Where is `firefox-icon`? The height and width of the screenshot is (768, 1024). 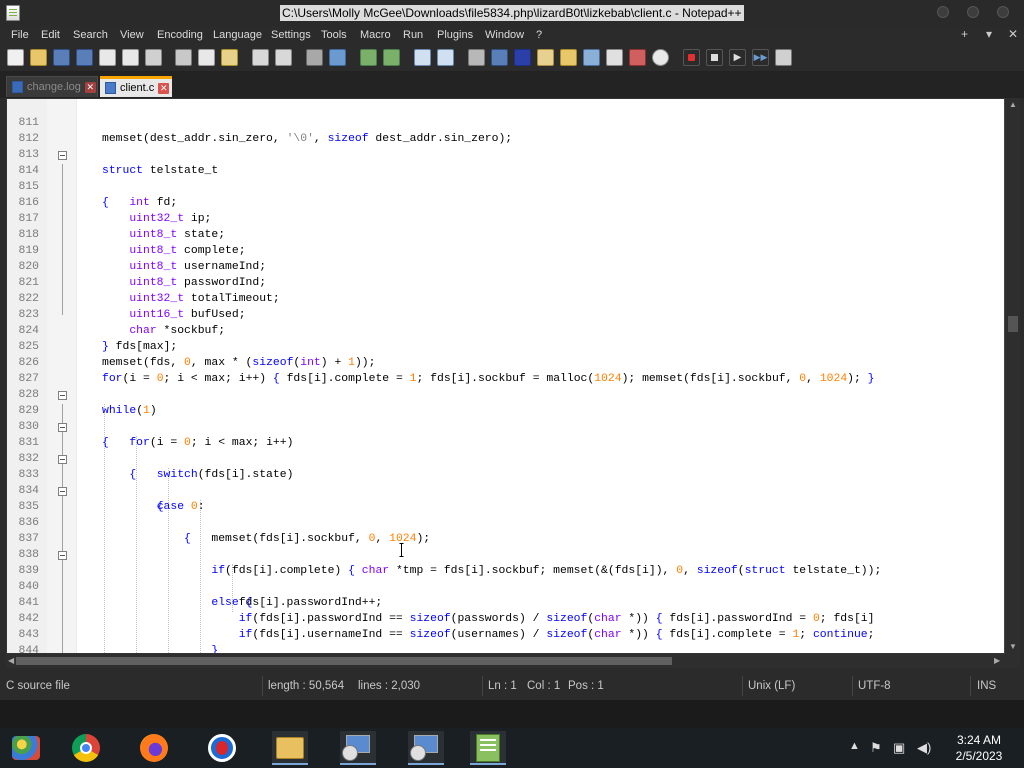
firefox-icon is located at coordinates (154, 748).